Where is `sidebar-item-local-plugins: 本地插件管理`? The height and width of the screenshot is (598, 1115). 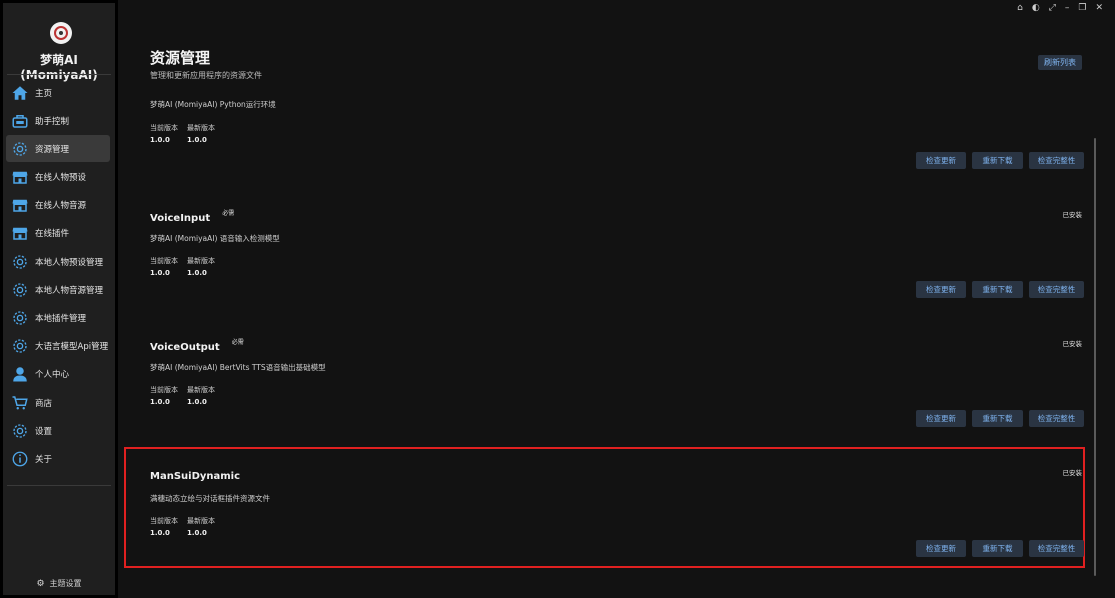
sidebar-item-local-plugins: 本地插件管理 is located at coordinates (58, 318).